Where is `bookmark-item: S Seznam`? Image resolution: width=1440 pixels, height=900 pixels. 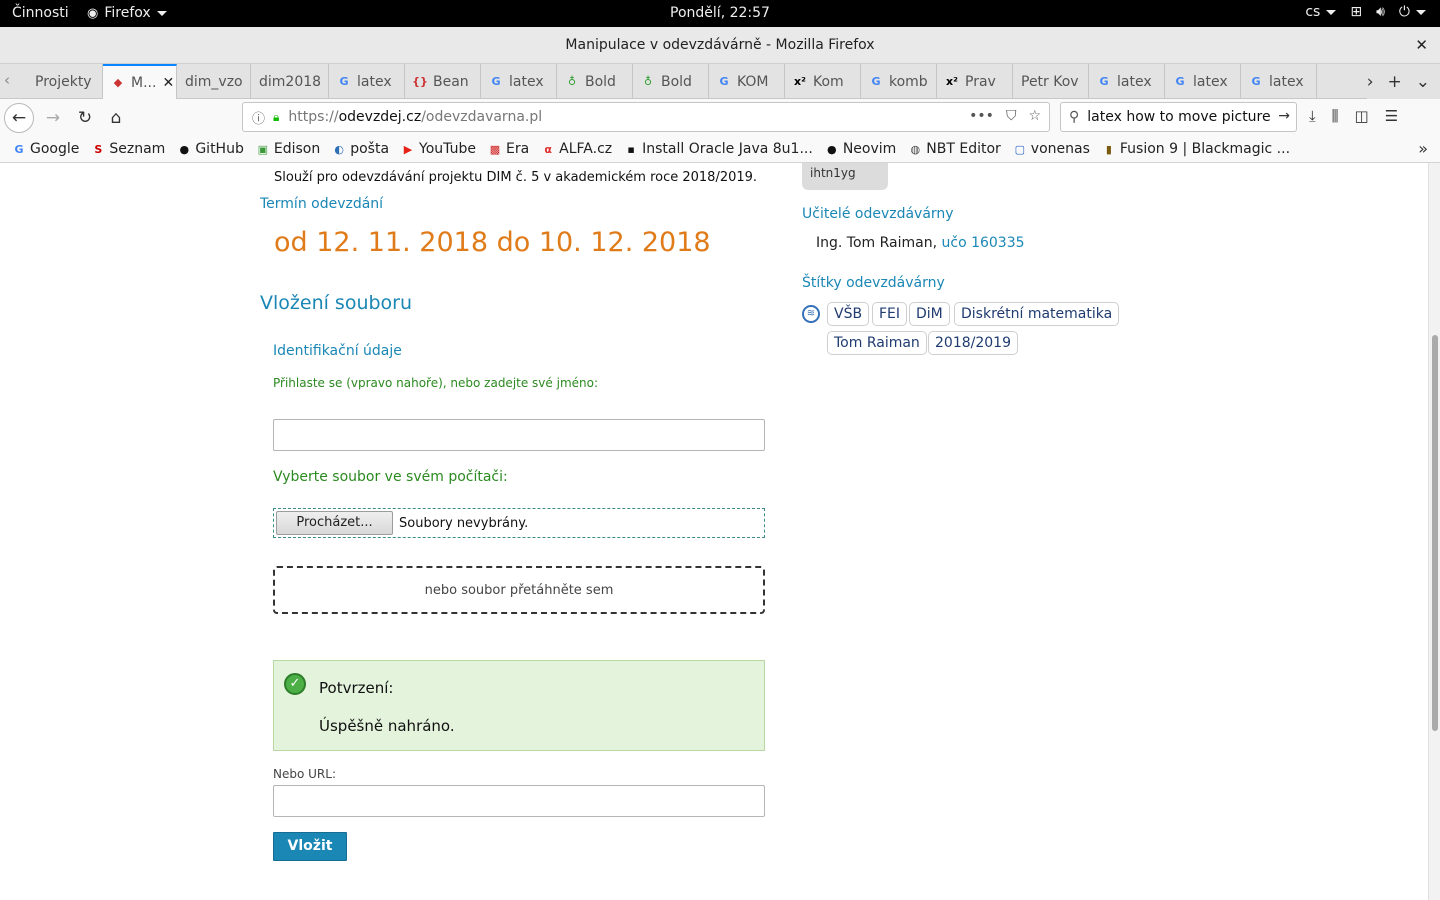 bookmark-item: S Seznam is located at coordinates (128, 149).